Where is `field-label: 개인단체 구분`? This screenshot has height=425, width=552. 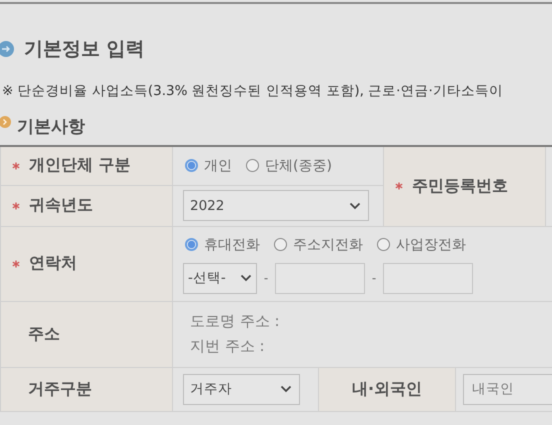 field-label: 개인단체 구분 is located at coordinates (80, 165).